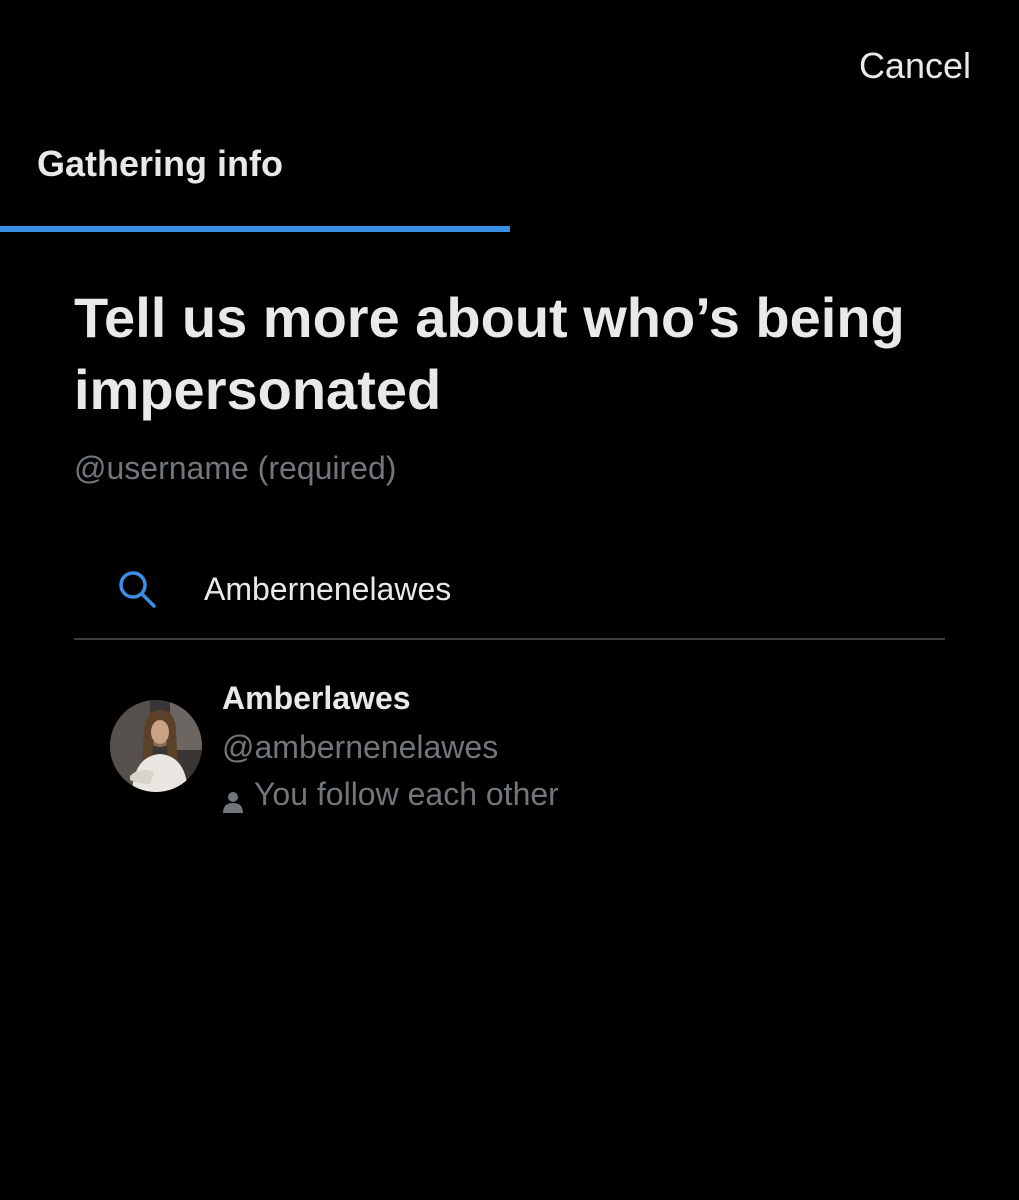 This screenshot has width=1019, height=1200. What do you see at coordinates (235, 468) in the screenshot?
I see `field-label: @username (required)` at bounding box center [235, 468].